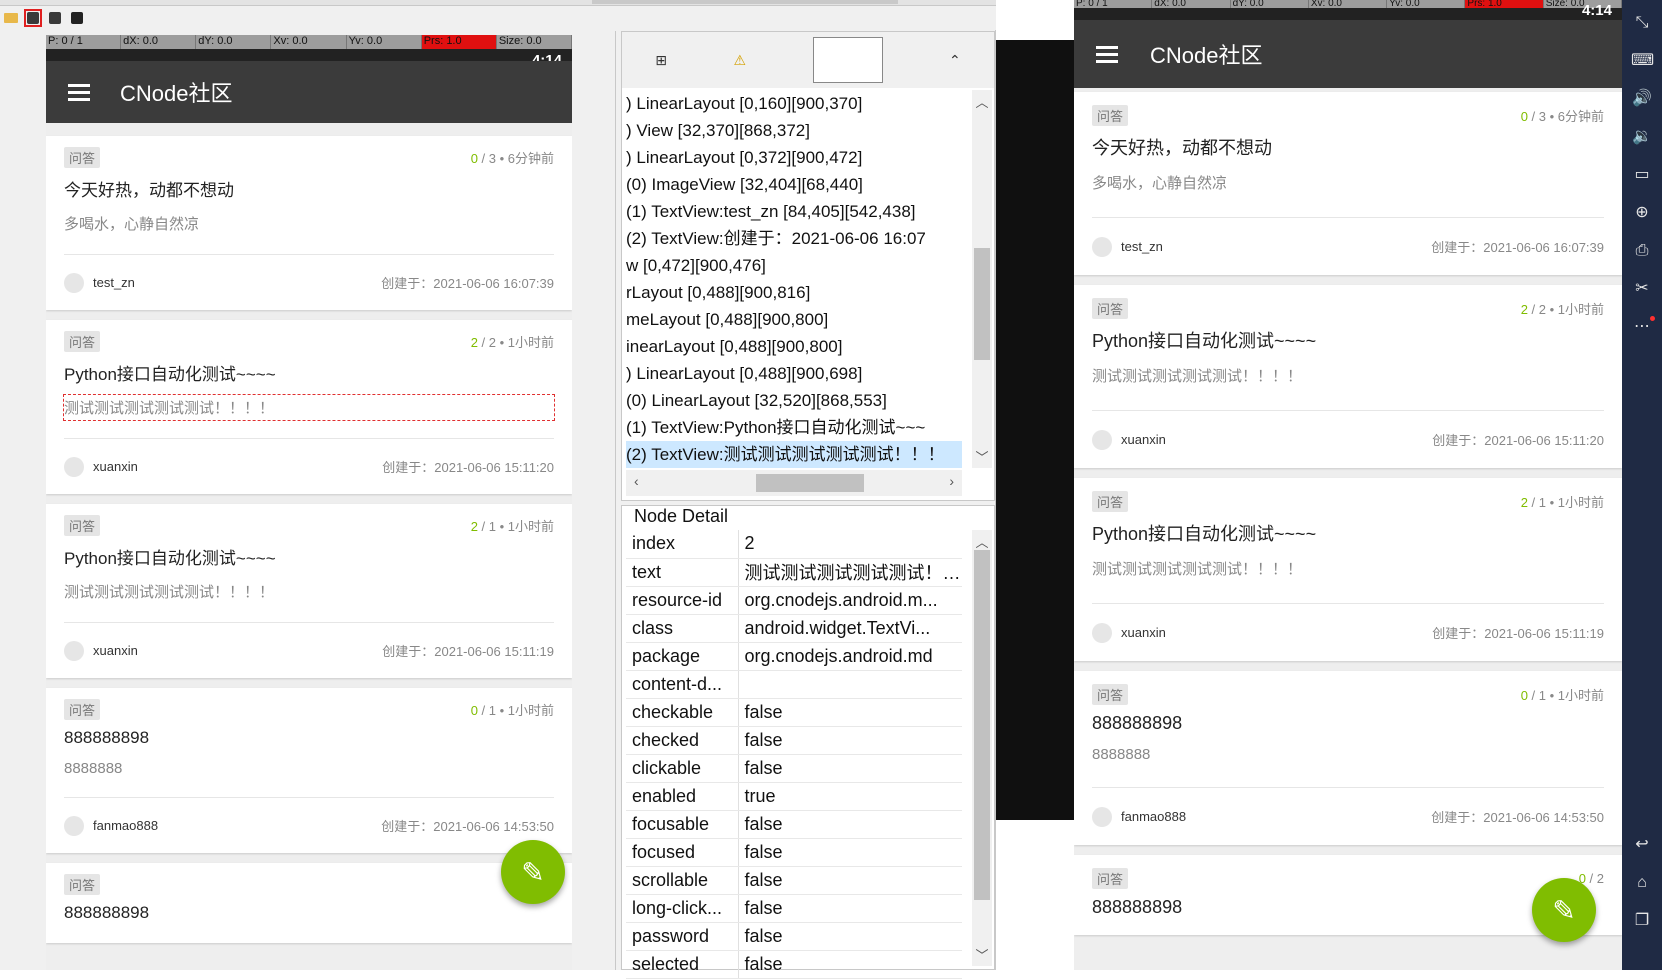 This screenshot has height=979, width=1662. Describe the element at coordinates (794, 319) in the screenshot. I see `tree-node: meLayout [0,488][900,800]` at that location.